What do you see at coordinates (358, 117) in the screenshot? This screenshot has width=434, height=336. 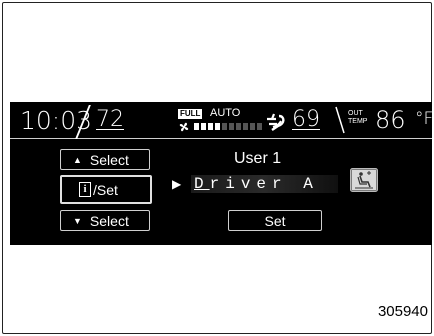 I see `outside-temp-label: OUT TEMP` at bounding box center [358, 117].